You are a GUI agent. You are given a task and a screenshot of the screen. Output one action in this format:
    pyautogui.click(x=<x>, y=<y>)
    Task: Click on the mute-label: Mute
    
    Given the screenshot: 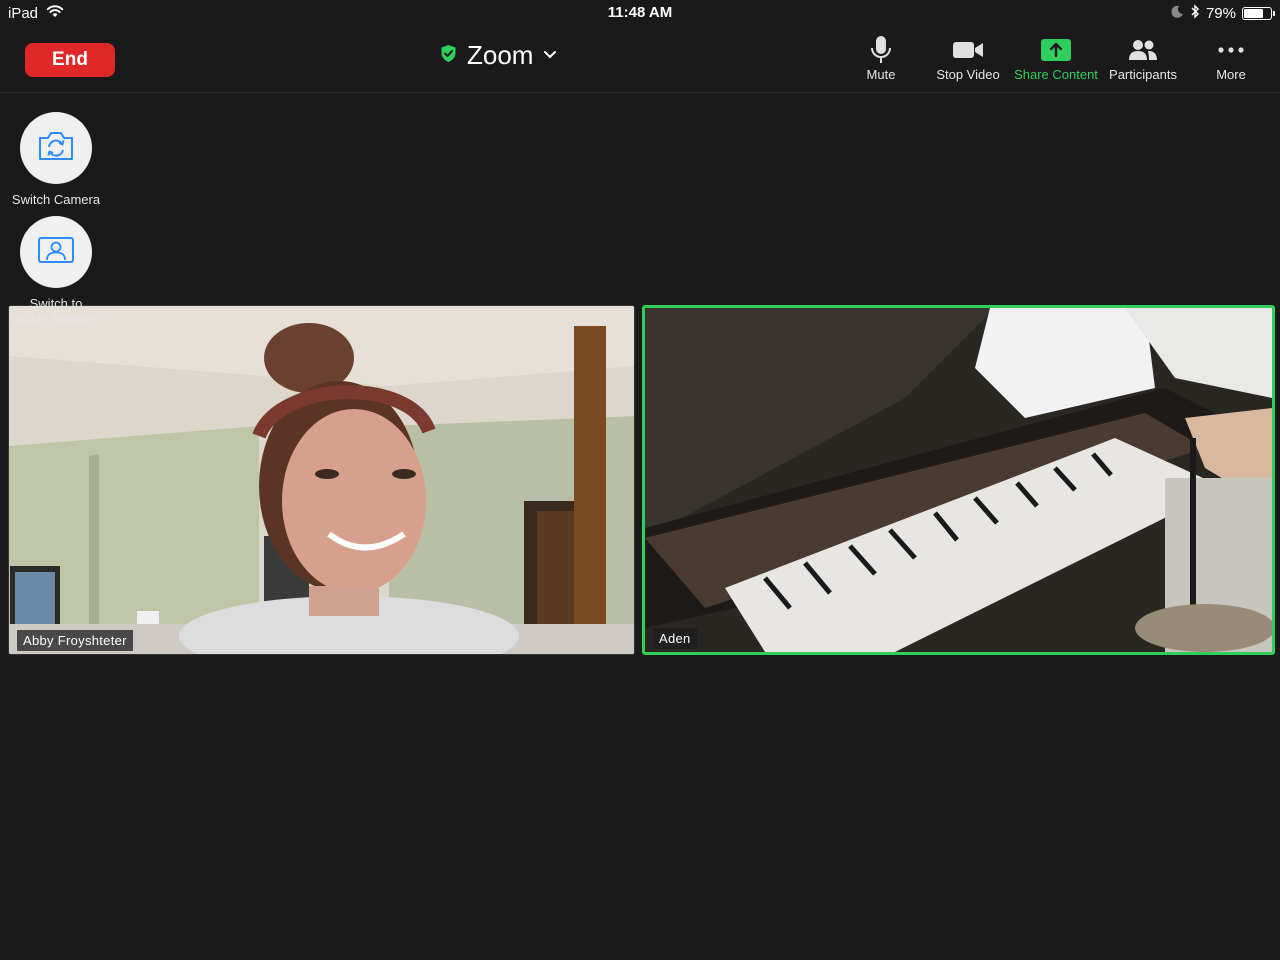 What is the action you would take?
    pyautogui.click(x=881, y=74)
    